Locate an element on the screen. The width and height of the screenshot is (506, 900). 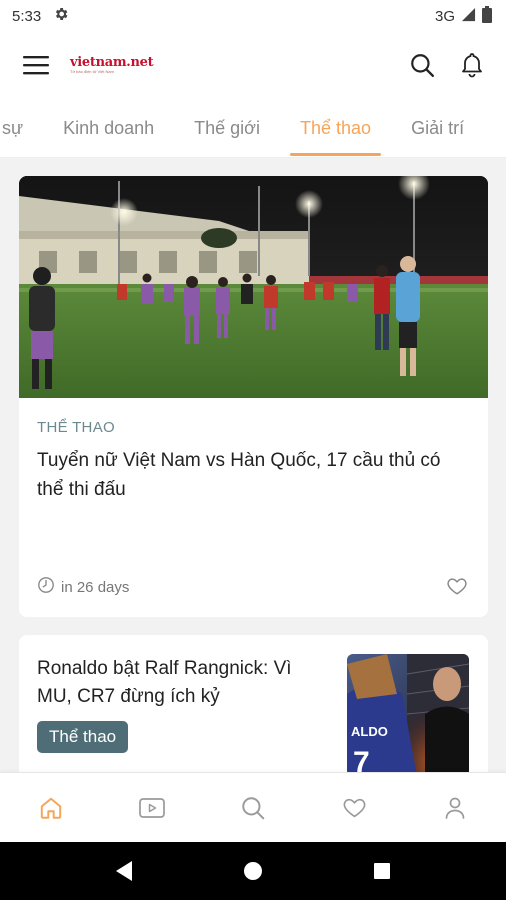
tab-kinh-doanh: Kinh doanh is located at coordinates (108, 127).